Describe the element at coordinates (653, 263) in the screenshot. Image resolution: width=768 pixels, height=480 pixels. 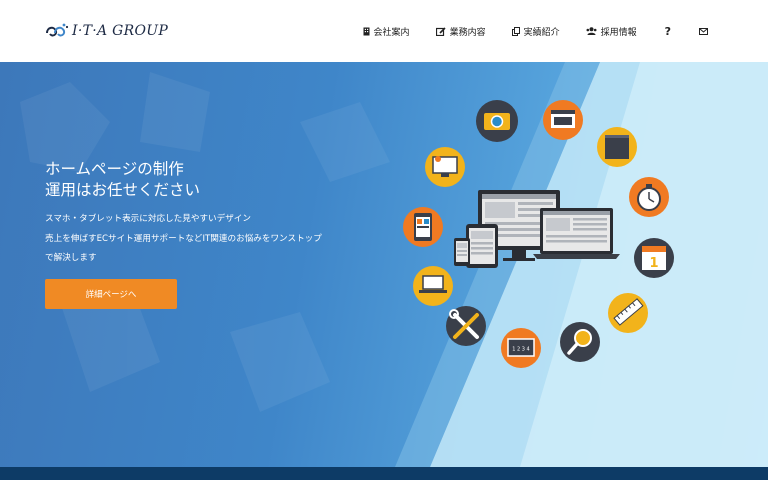
I see `calendar-day: 1` at that location.